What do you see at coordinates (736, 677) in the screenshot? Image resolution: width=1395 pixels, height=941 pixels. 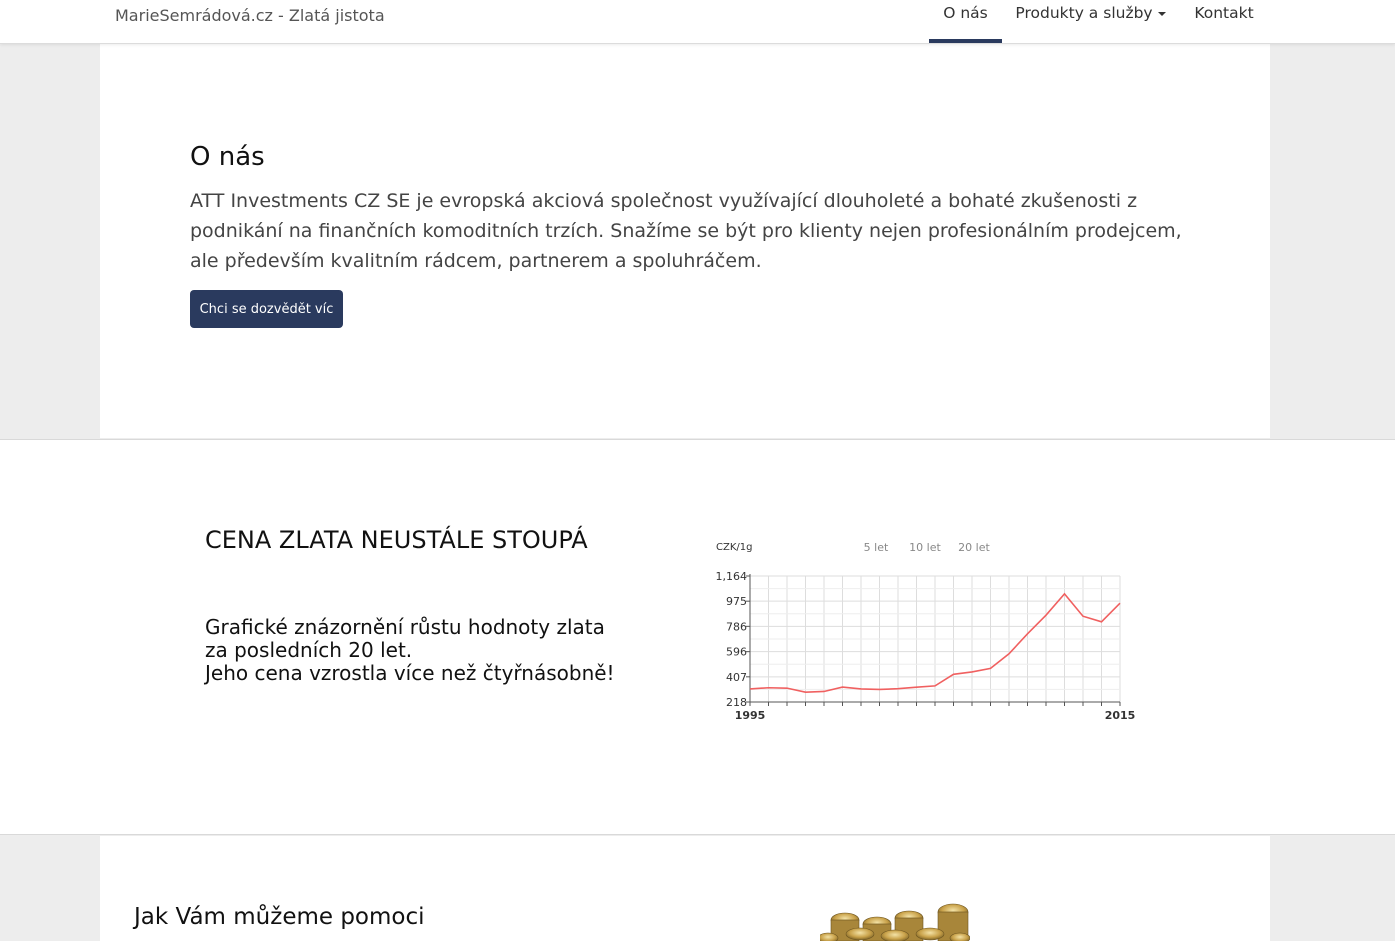 I see `chart-y-tick-label: 407` at bounding box center [736, 677].